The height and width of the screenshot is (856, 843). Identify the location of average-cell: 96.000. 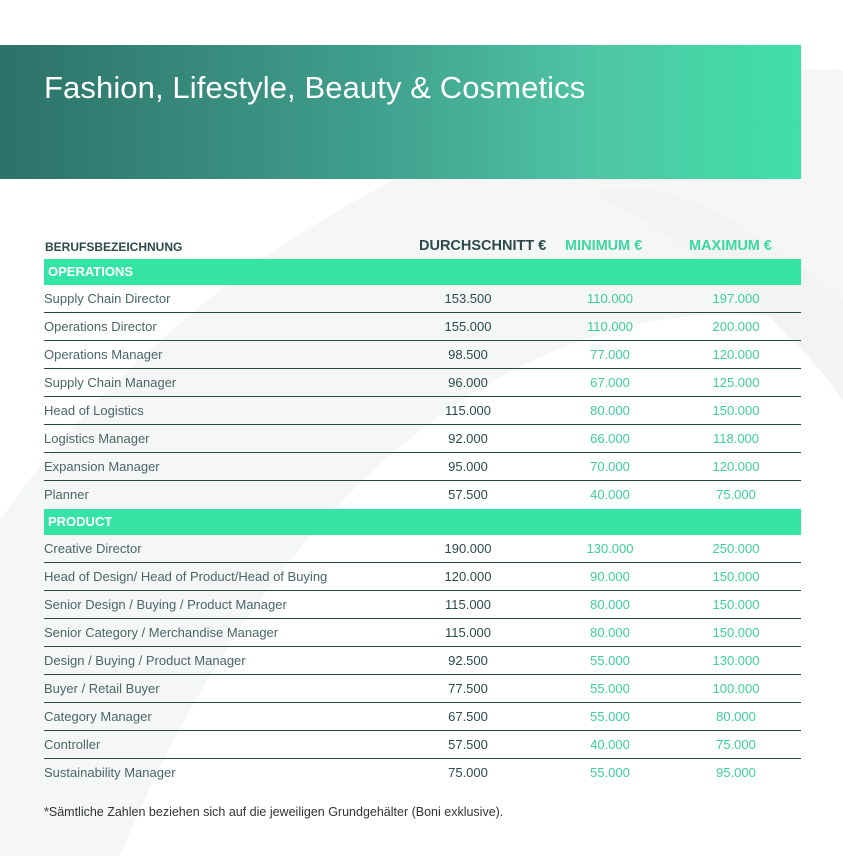
(468, 382).